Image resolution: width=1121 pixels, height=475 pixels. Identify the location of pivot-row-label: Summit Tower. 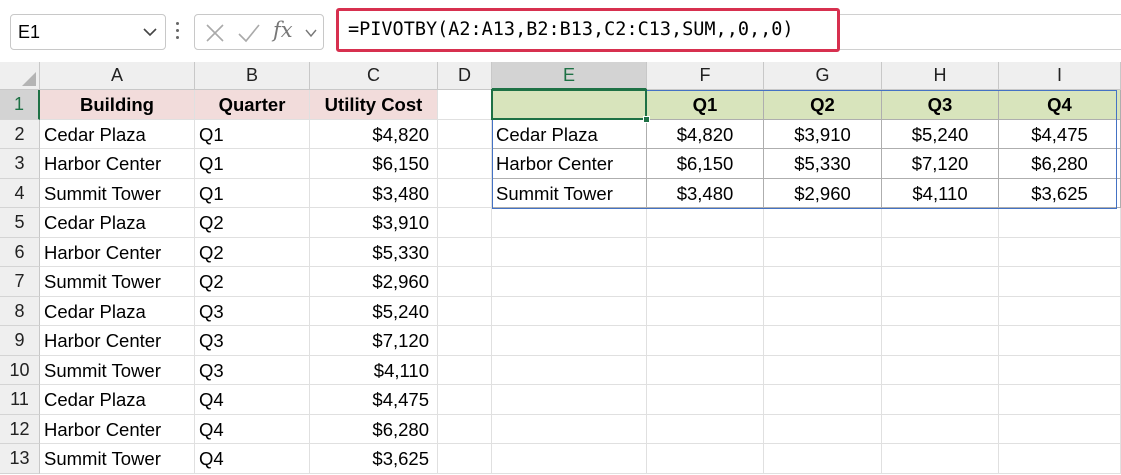
(569, 193).